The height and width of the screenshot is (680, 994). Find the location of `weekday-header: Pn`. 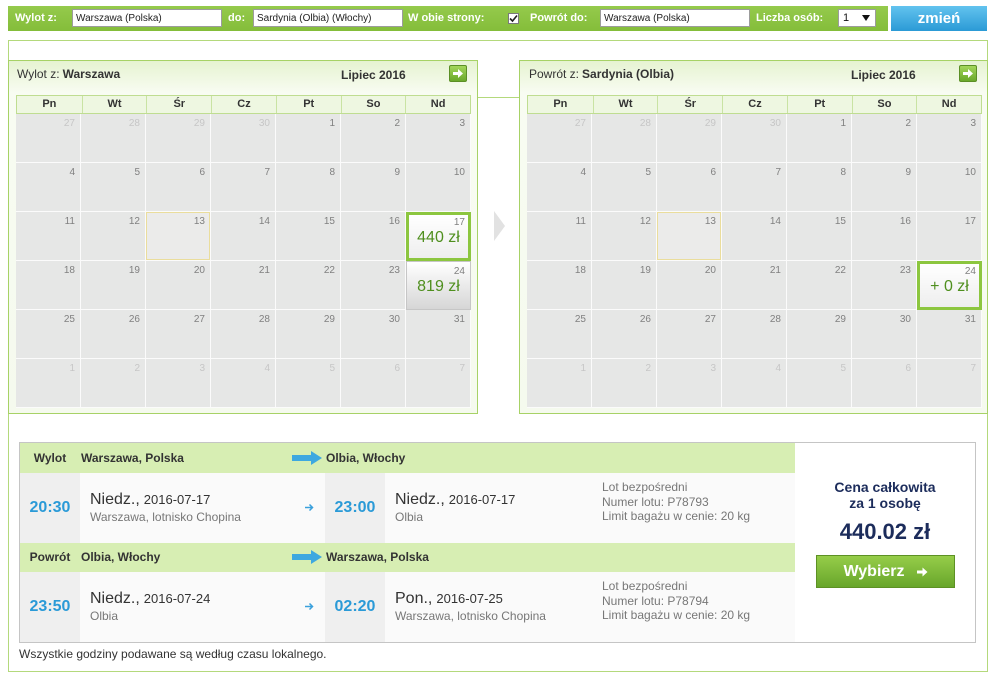

weekday-header: Pn is located at coordinates (560, 104).